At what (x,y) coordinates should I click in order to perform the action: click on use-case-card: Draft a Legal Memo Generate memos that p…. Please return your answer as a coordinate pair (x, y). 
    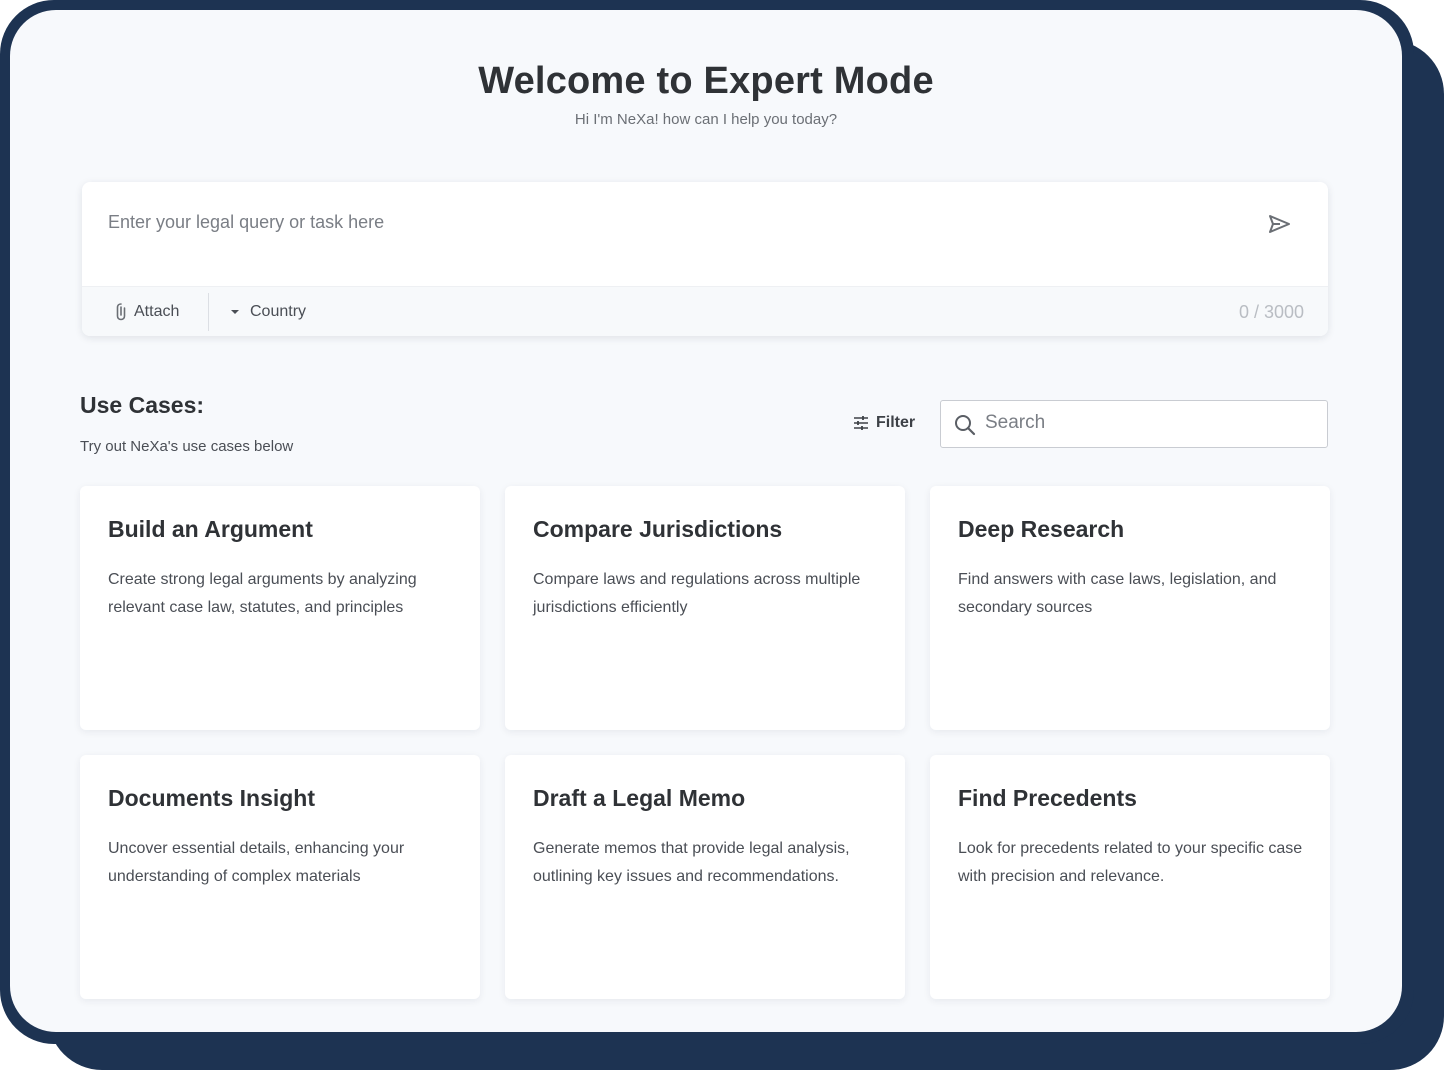
    Looking at the image, I should click on (705, 877).